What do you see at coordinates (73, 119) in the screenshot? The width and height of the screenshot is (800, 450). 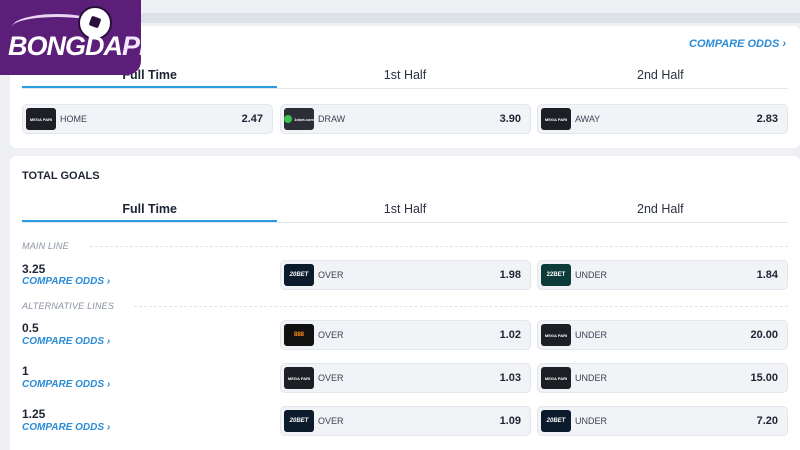 I see `odds-label: HOME` at bounding box center [73, 119].